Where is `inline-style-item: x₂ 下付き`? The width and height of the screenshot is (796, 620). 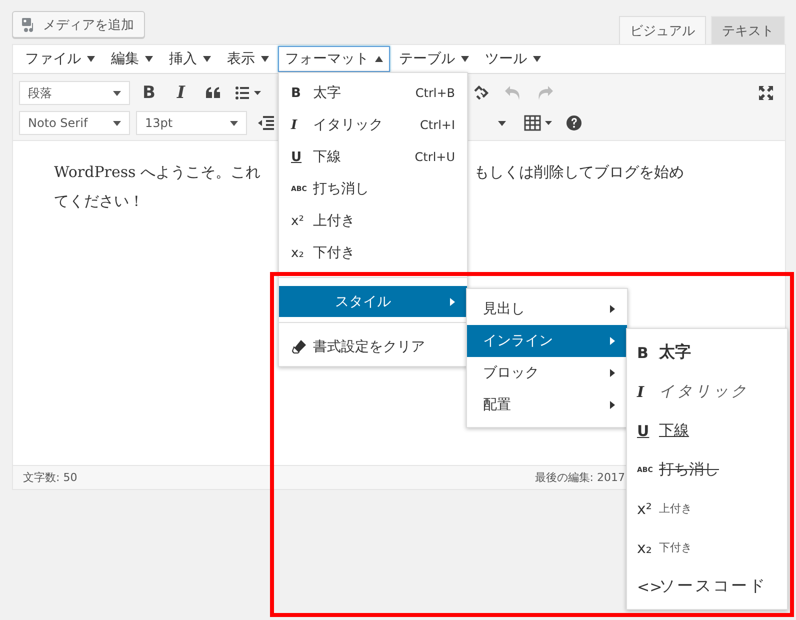 inline-style-item: x₂ 下付き is located at coordinates (707, 547).